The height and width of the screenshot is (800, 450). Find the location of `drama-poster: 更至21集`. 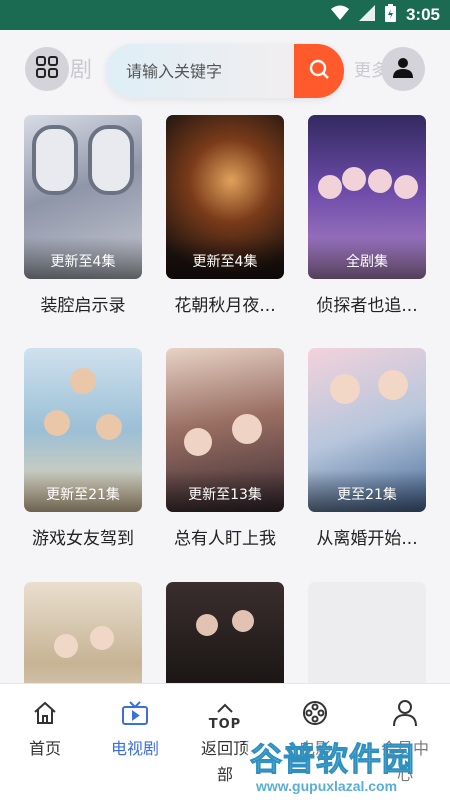

drama-poster: 更至21集 is located at coordinates (367, 430).